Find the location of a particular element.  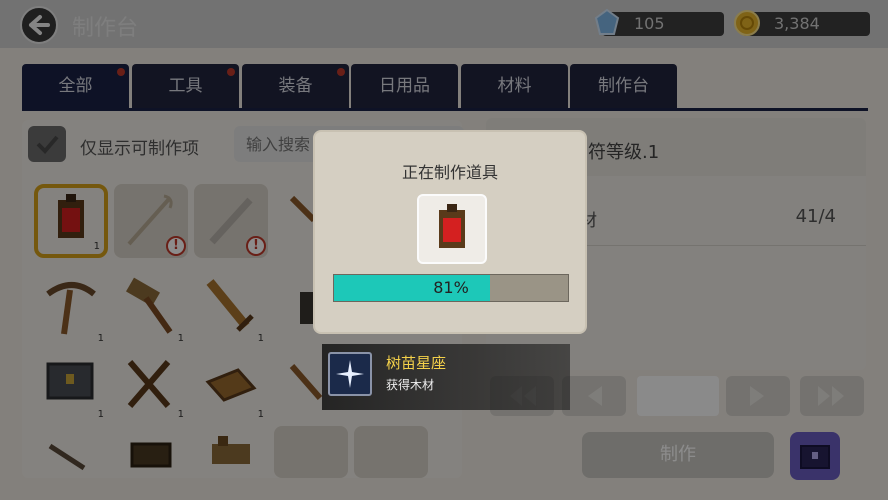

crafting-progress-bar: 81% is located at coordinates (451, 288).